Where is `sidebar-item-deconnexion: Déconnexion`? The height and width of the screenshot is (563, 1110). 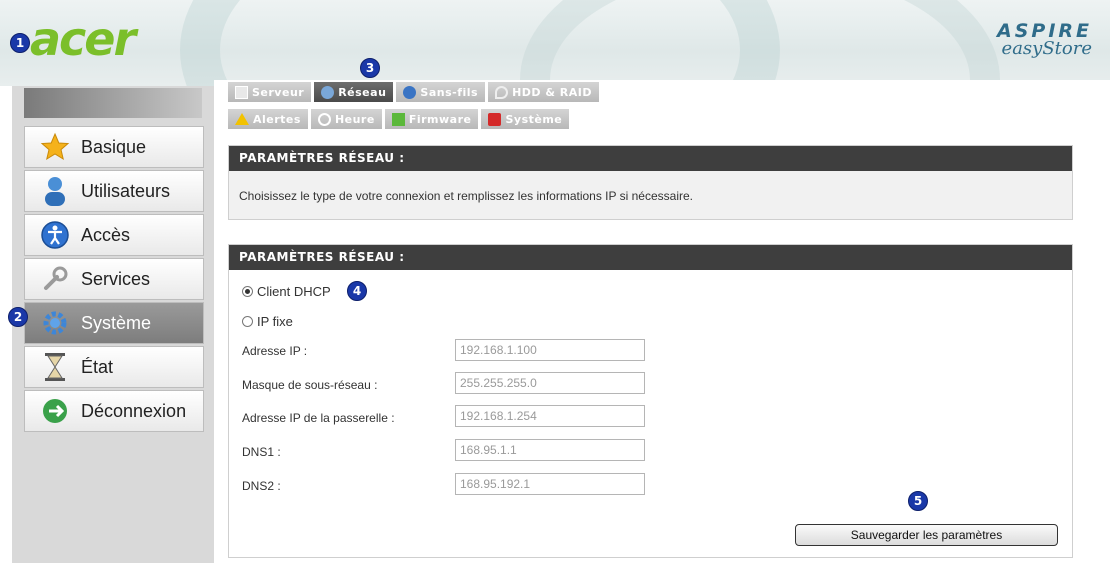 sidebar-item-deconnexion: Déconnexion is located at coordinates (114, 411).